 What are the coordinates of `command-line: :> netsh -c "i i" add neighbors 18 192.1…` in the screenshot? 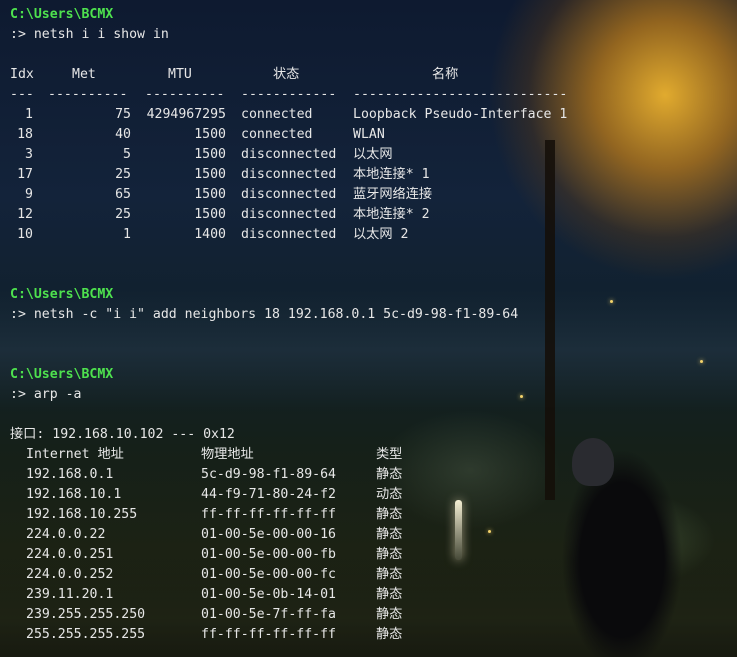 It's located at (264, 314).